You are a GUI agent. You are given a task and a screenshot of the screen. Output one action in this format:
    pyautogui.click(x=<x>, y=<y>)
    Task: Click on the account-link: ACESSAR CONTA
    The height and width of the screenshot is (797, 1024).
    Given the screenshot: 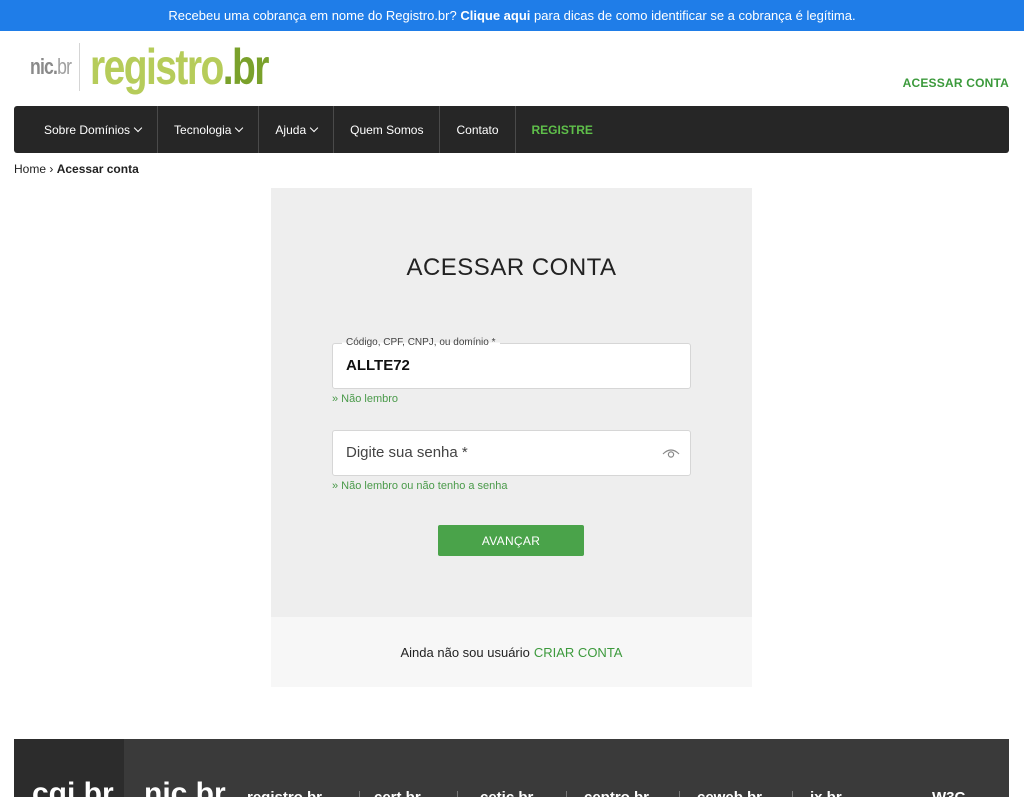 What is the action you would take?
    pyautogui.click(x=956, y=83)
    